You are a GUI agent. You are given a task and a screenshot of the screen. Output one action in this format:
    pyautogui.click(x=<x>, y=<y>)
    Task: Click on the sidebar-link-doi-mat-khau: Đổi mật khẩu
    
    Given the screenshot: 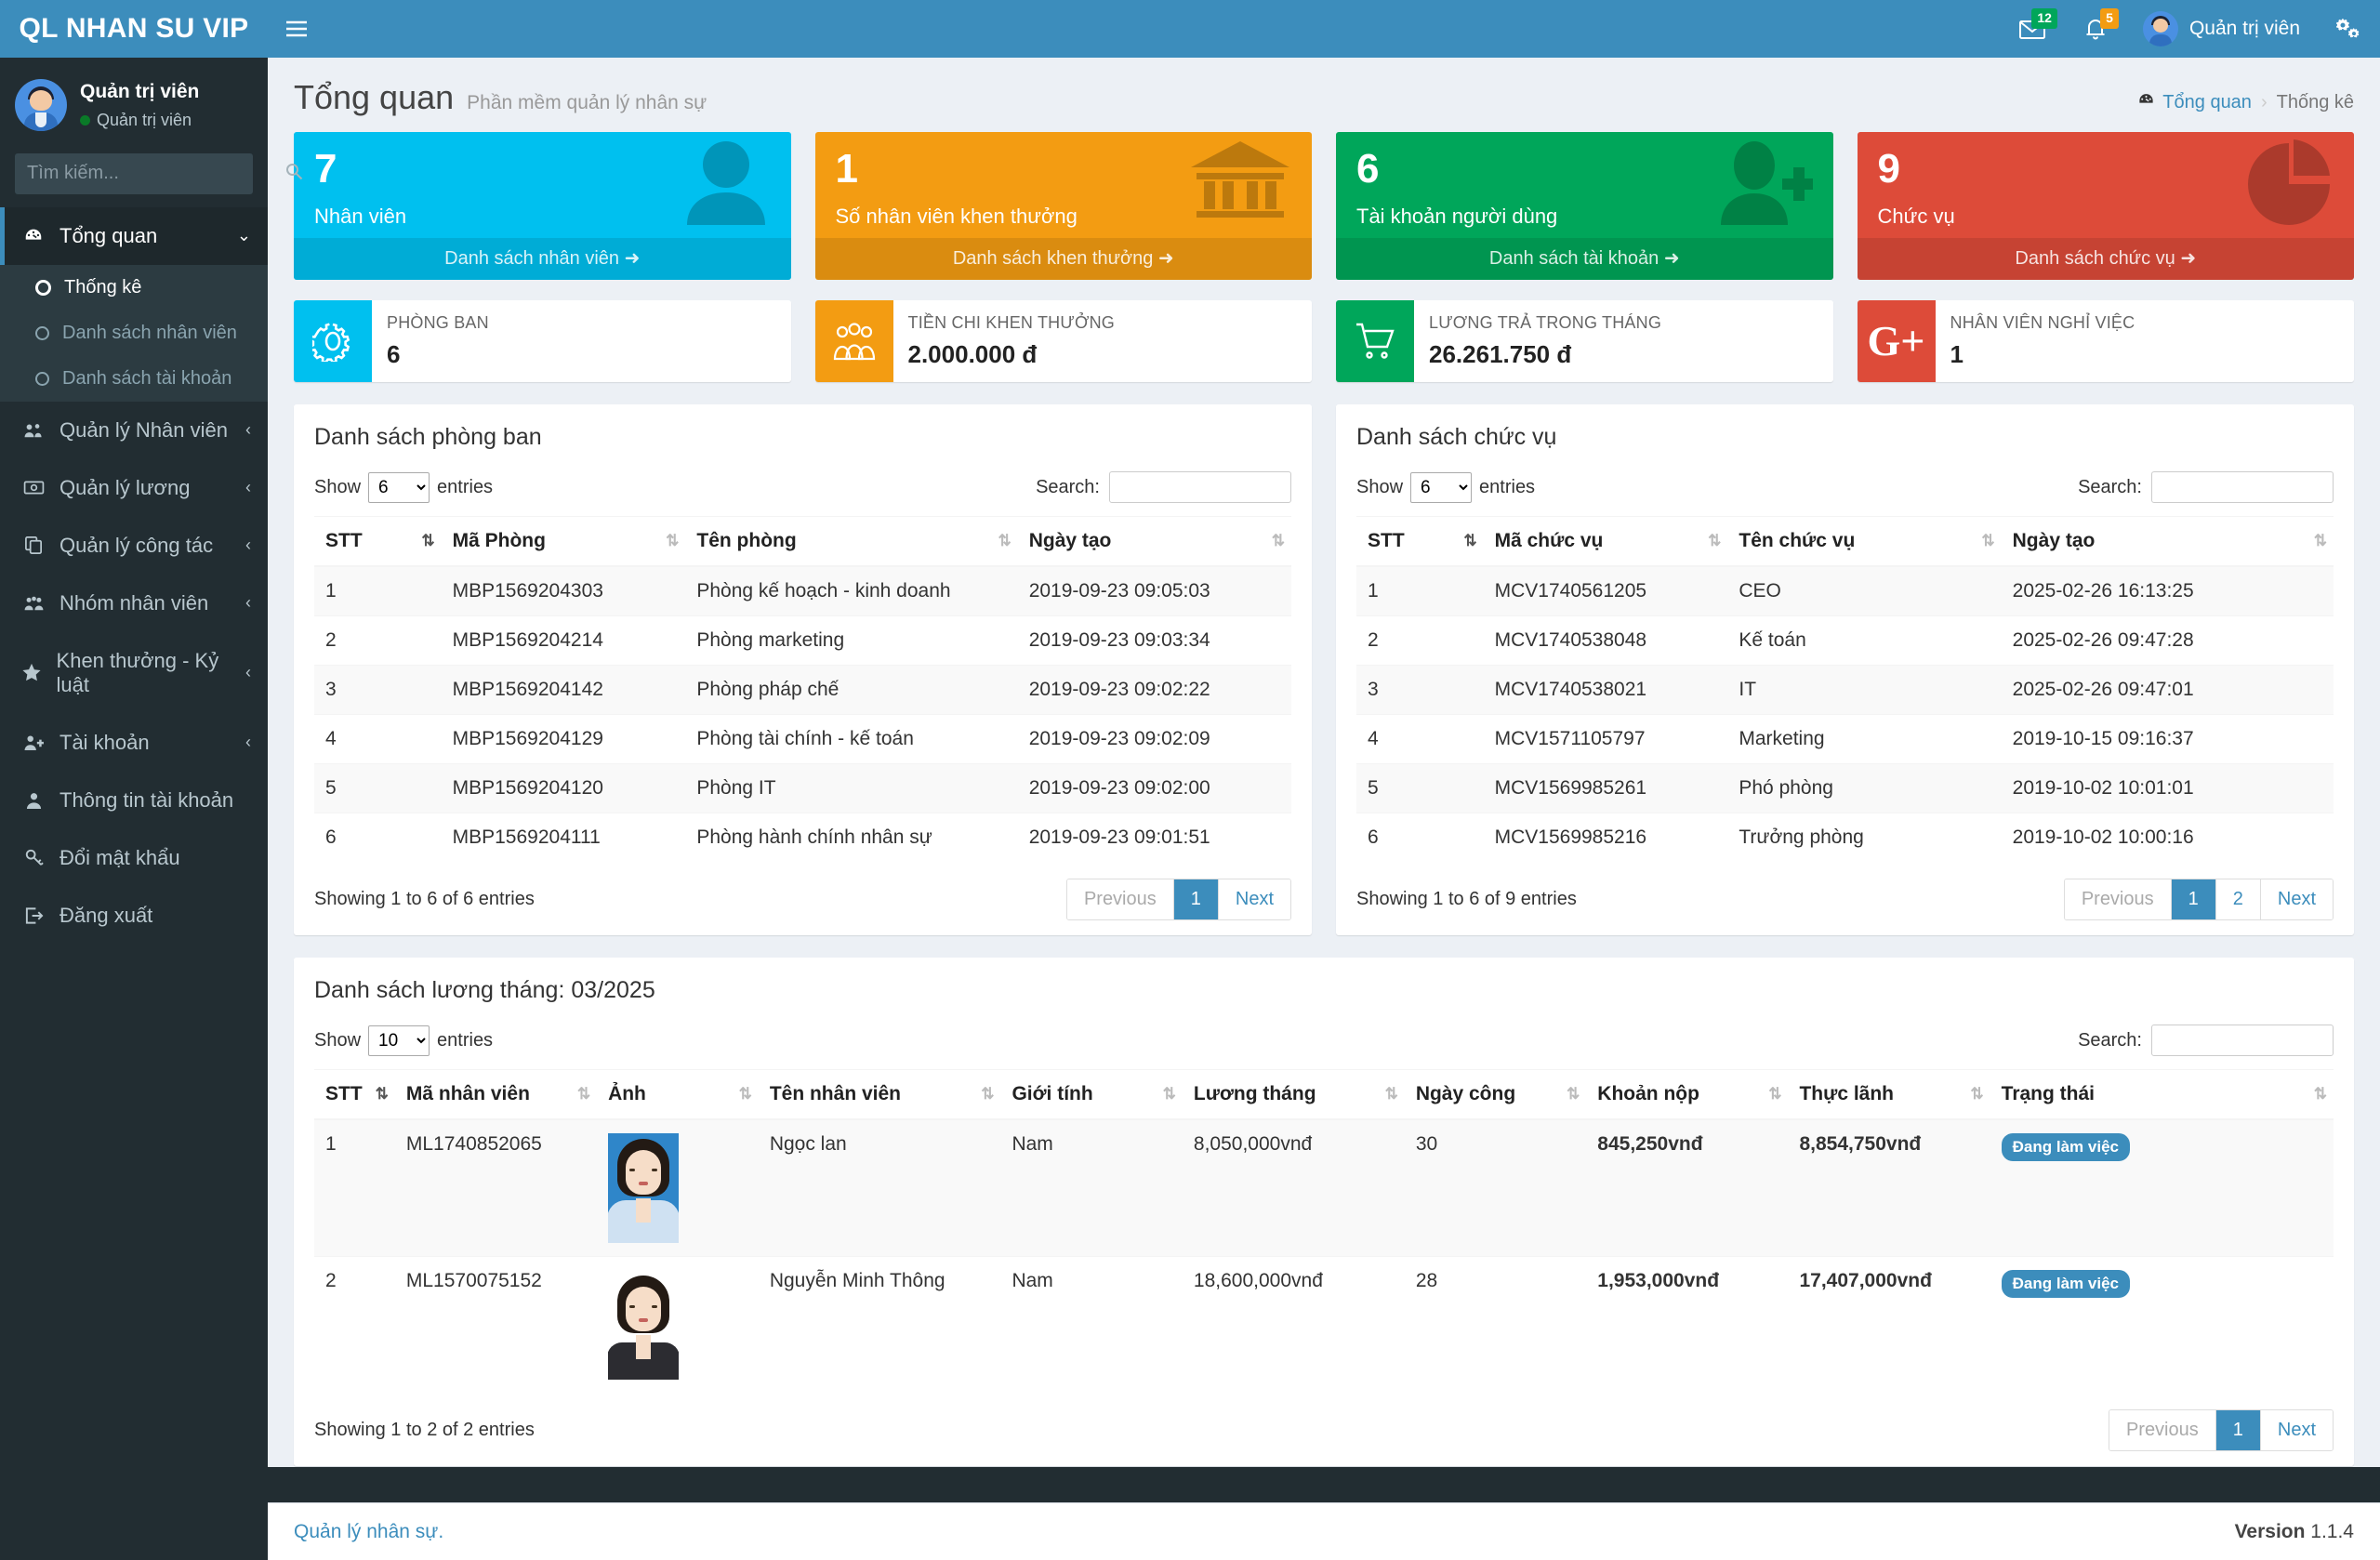 What is the action you would take?
    pyautogui.click(x=134, y=858)
    